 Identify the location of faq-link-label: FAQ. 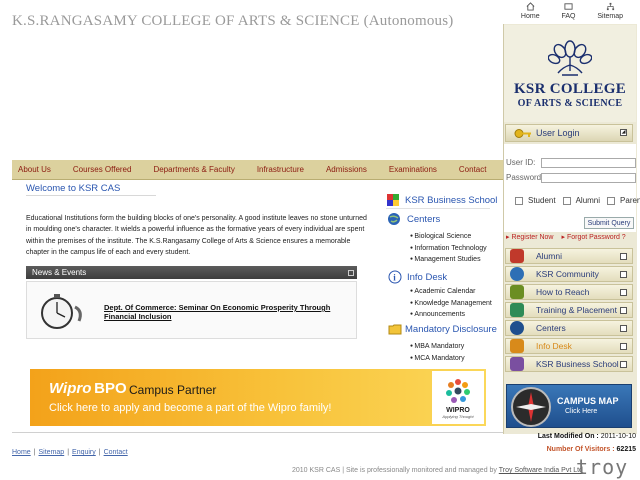
(568, 16).